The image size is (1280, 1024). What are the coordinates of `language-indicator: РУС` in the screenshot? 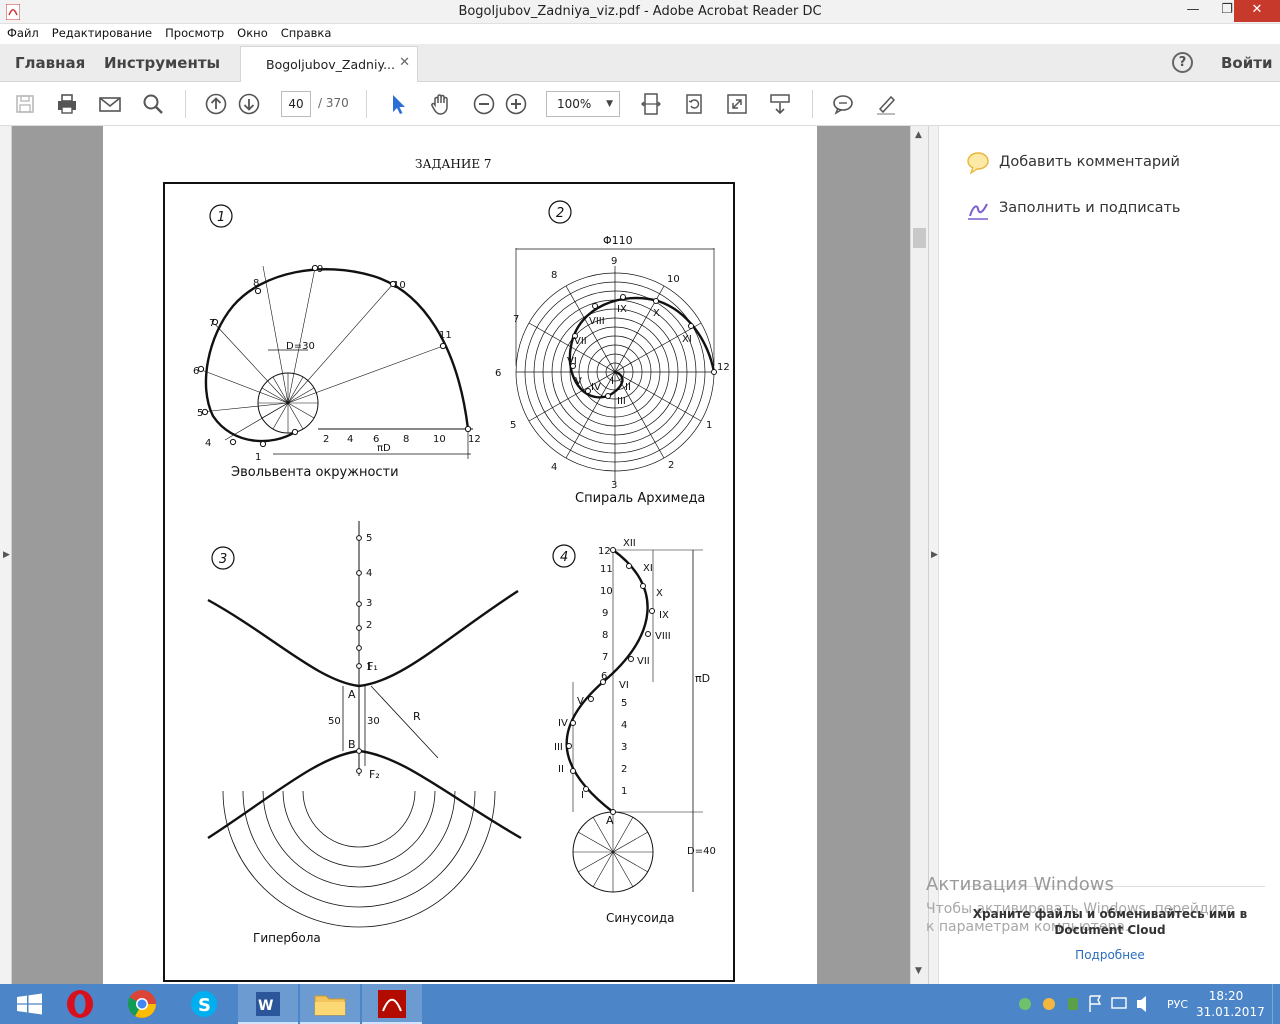 It's located at (1177, 1004).